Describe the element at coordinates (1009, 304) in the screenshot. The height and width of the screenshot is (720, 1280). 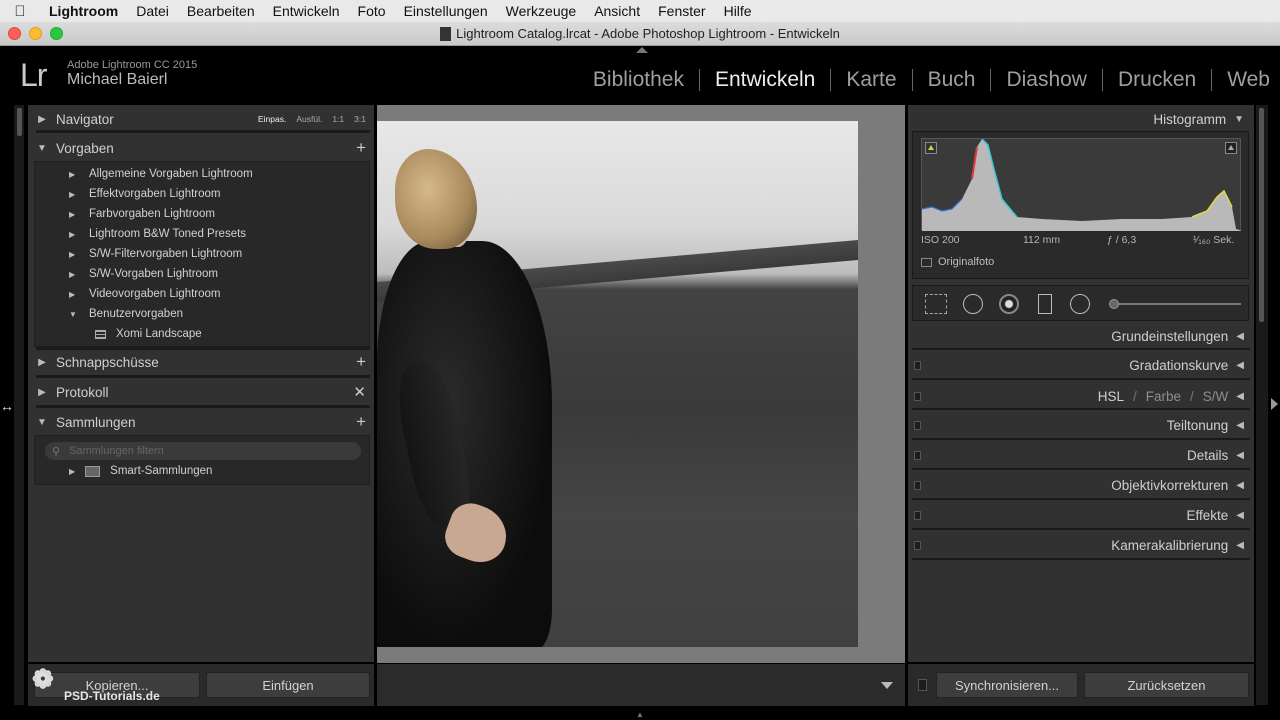
I see `red-eye-correction-icon` at that location.